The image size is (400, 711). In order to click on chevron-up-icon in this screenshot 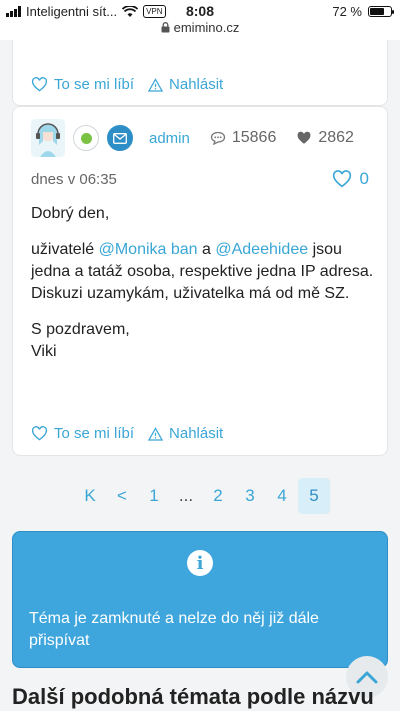, I will do `click(367, 677)`.